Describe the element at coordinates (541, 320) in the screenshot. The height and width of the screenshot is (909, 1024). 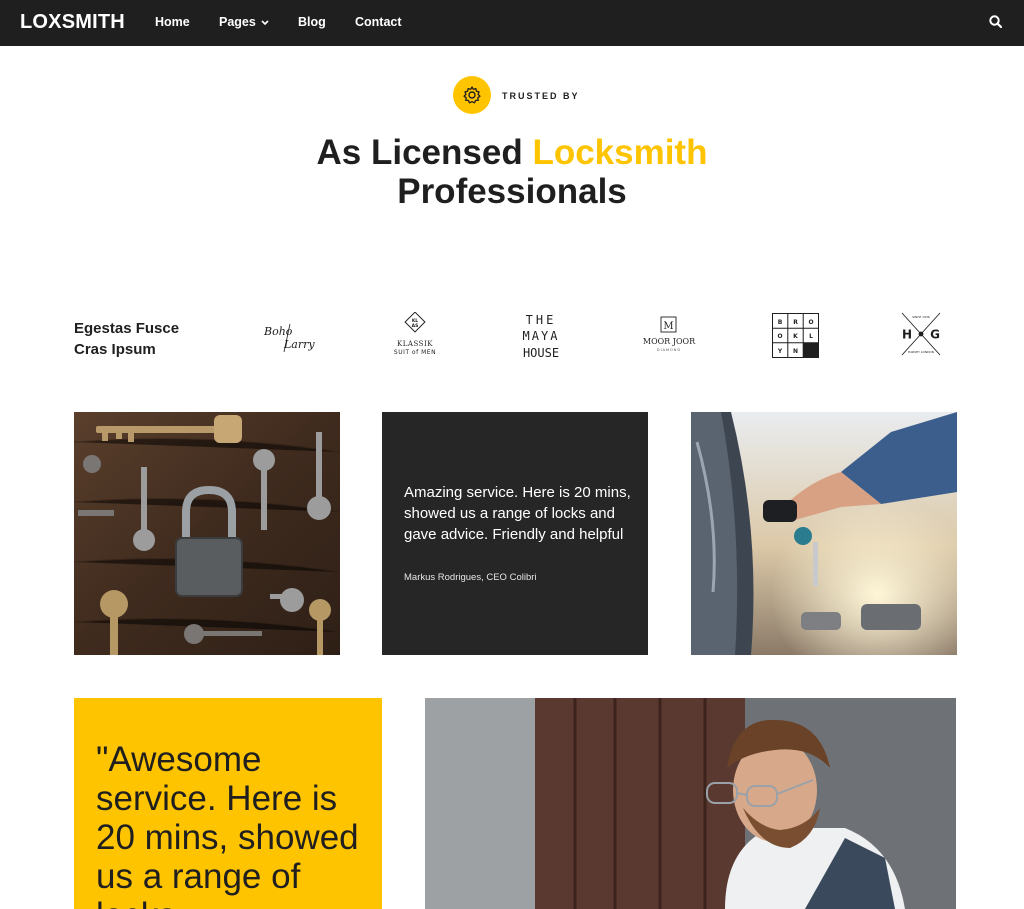
I see `maya-line-1: THE` at that location.